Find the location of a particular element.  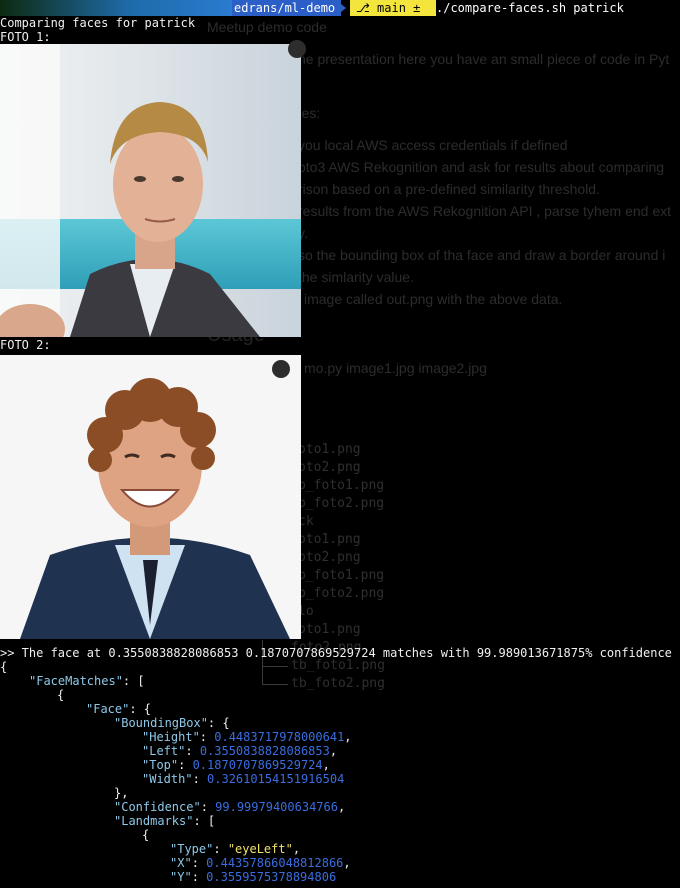

json-key: "Left" is located at coordinates (164, 751).